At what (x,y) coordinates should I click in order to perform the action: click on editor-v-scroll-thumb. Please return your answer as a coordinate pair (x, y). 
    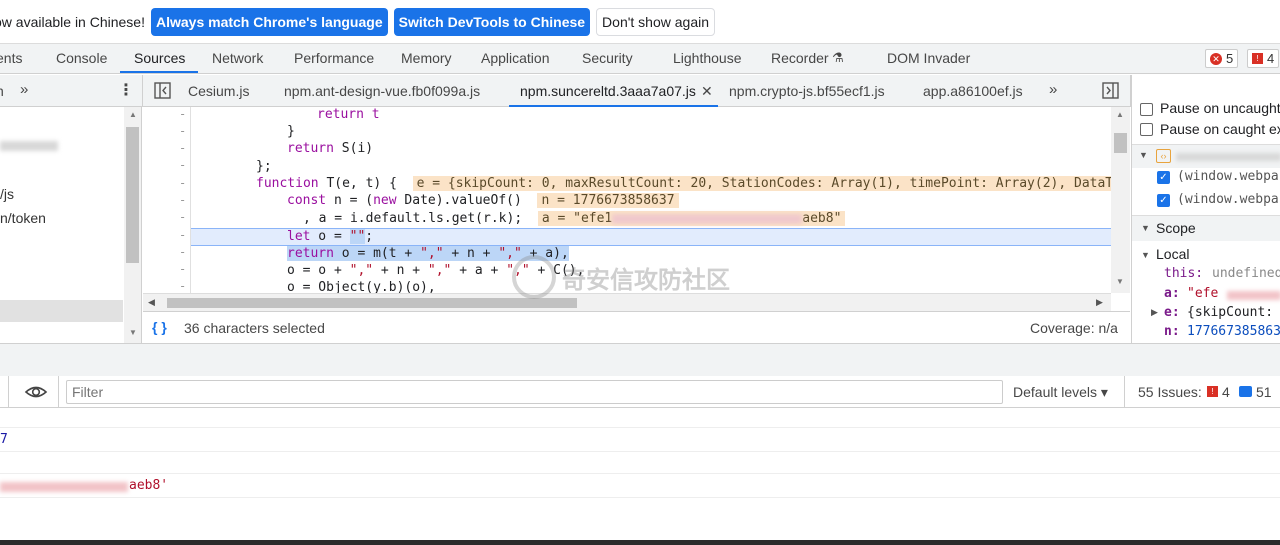
    Looking at the image, I should click on (1120, 143).